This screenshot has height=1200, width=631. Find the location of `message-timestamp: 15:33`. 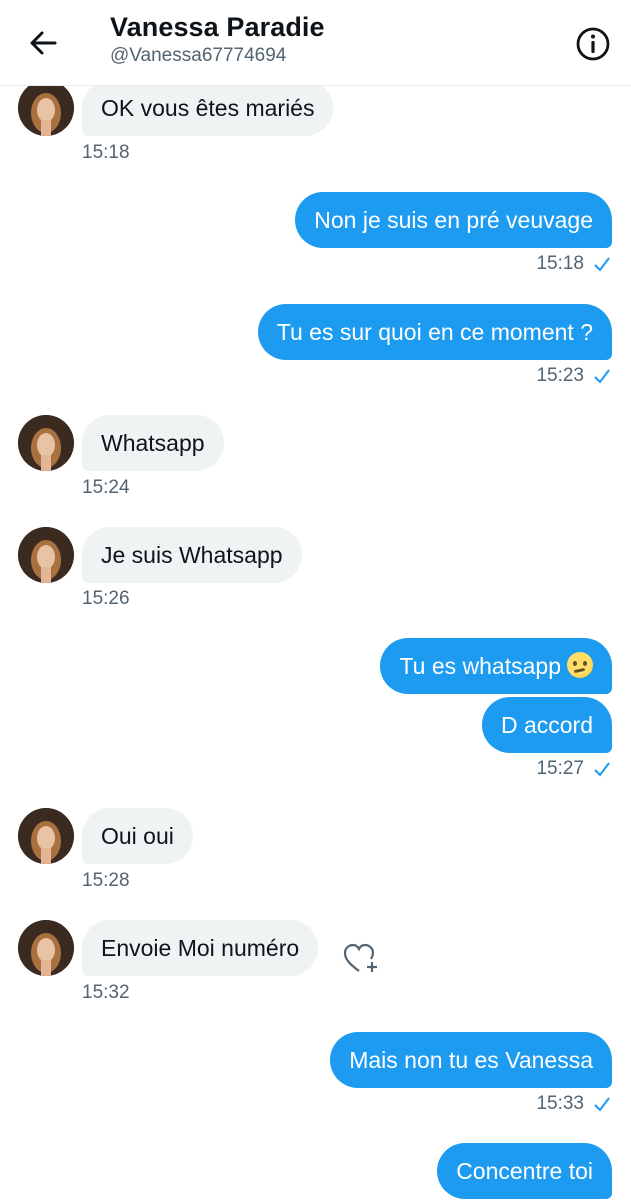

message-timestamp: 15:33 is located at coordinates (560, 1103).